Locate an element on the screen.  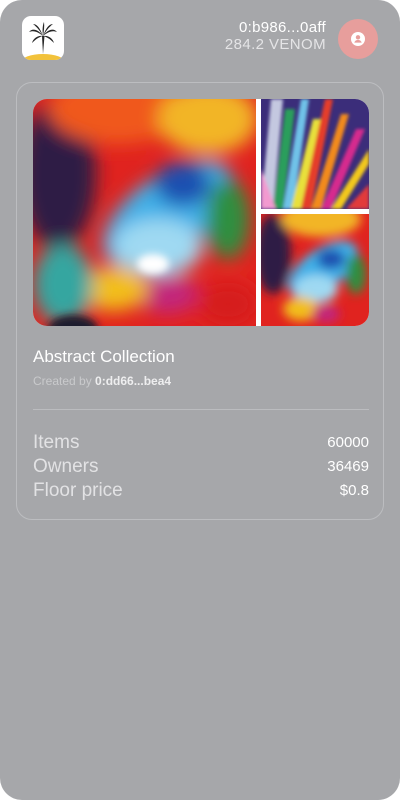
stat-value: $0.8 is located at coordinates (354, 490).